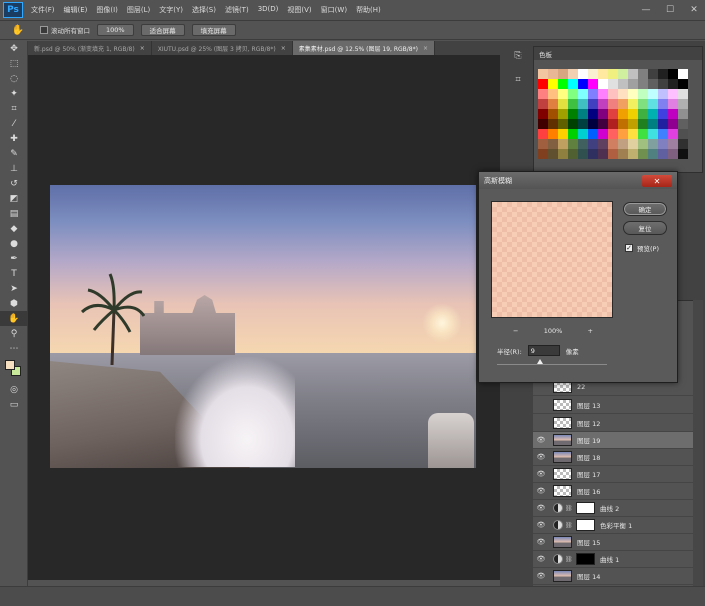 The width and height of the screenshot is (705, 606). I want to click on tab-document-1: 新.psd @ 50% (渐变填充 1, RGB/8) ×, so click(90, 48).